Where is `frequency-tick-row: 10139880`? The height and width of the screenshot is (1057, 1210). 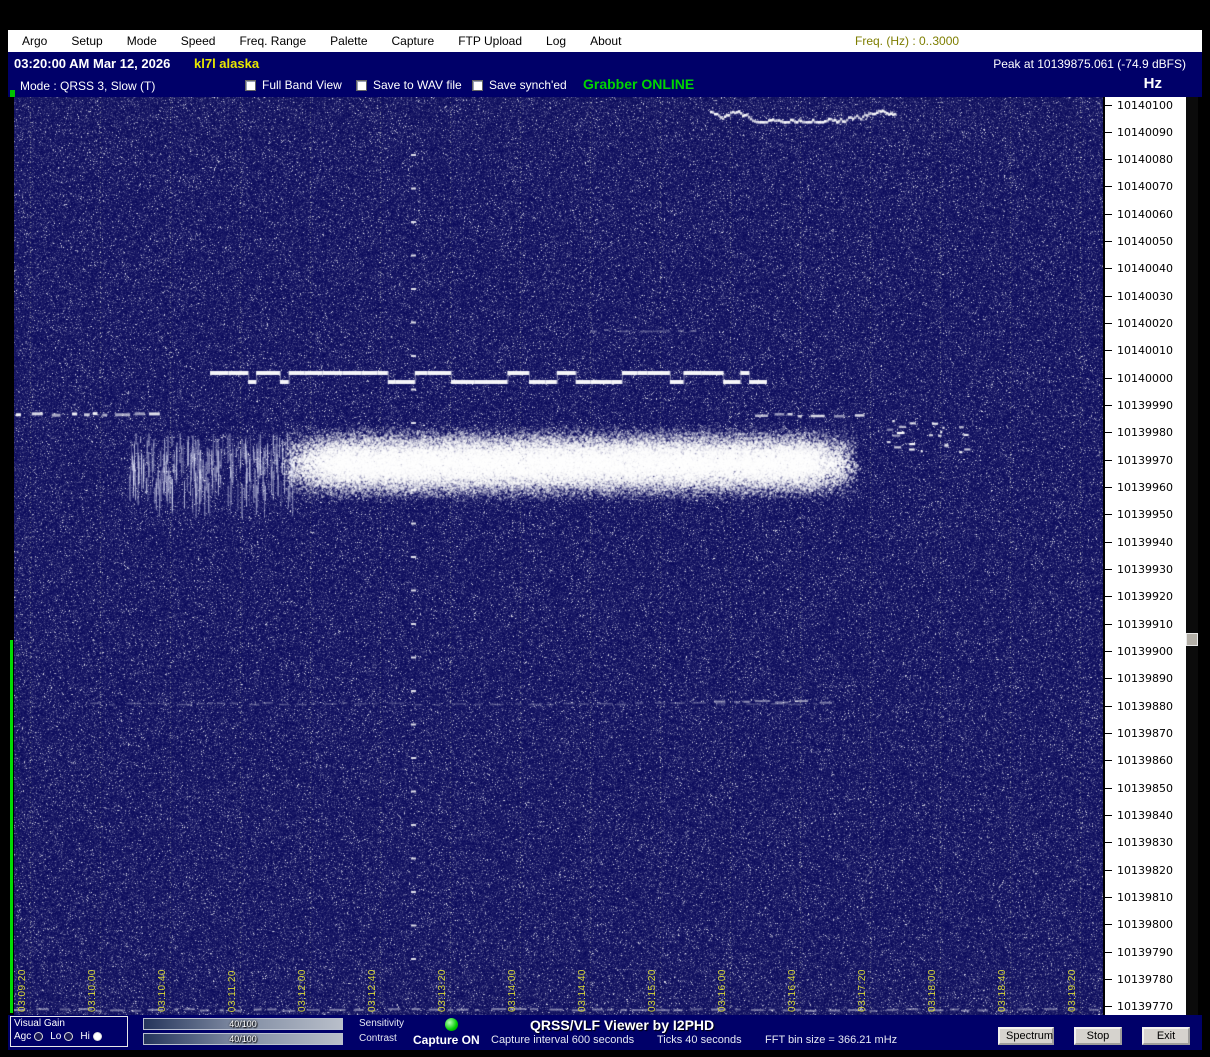
frequency-tick-row: 10139880 is located at coordinates (1145, 706).